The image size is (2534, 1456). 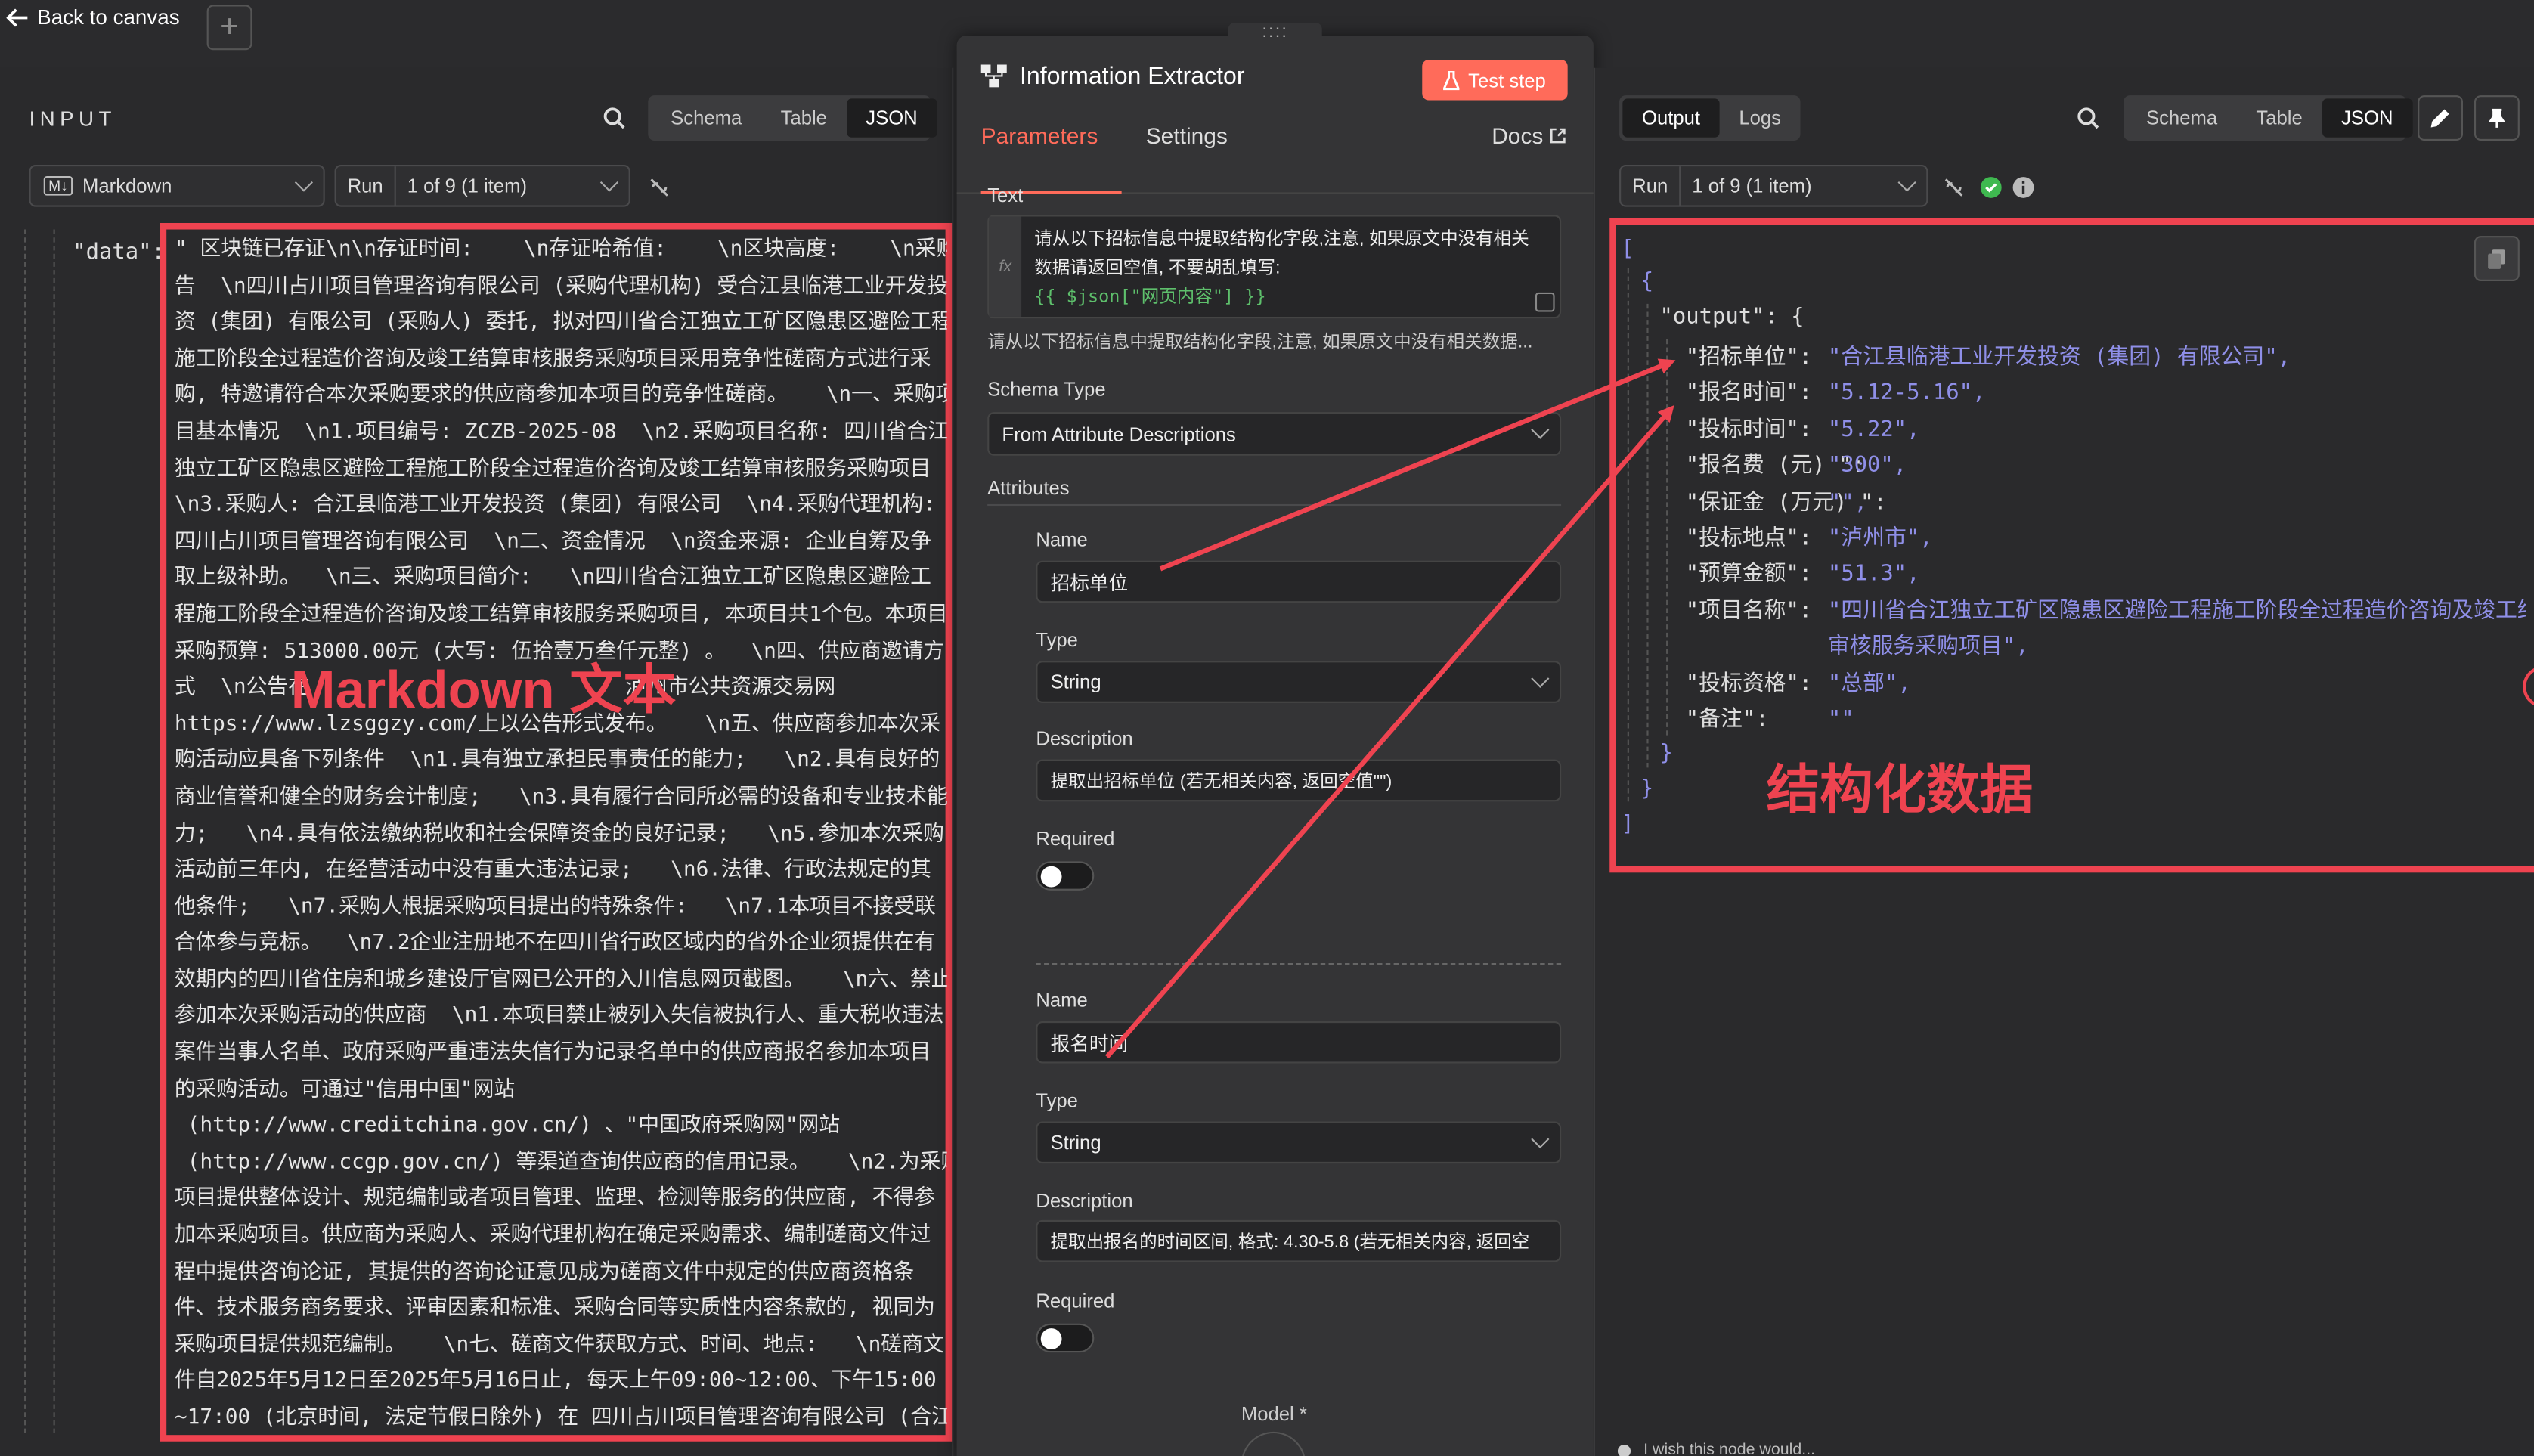 What do you see at coordinates (1028, 488) in the screenshot?
I see `attributes-label: Attributes` at bounding box center [1028, 488].